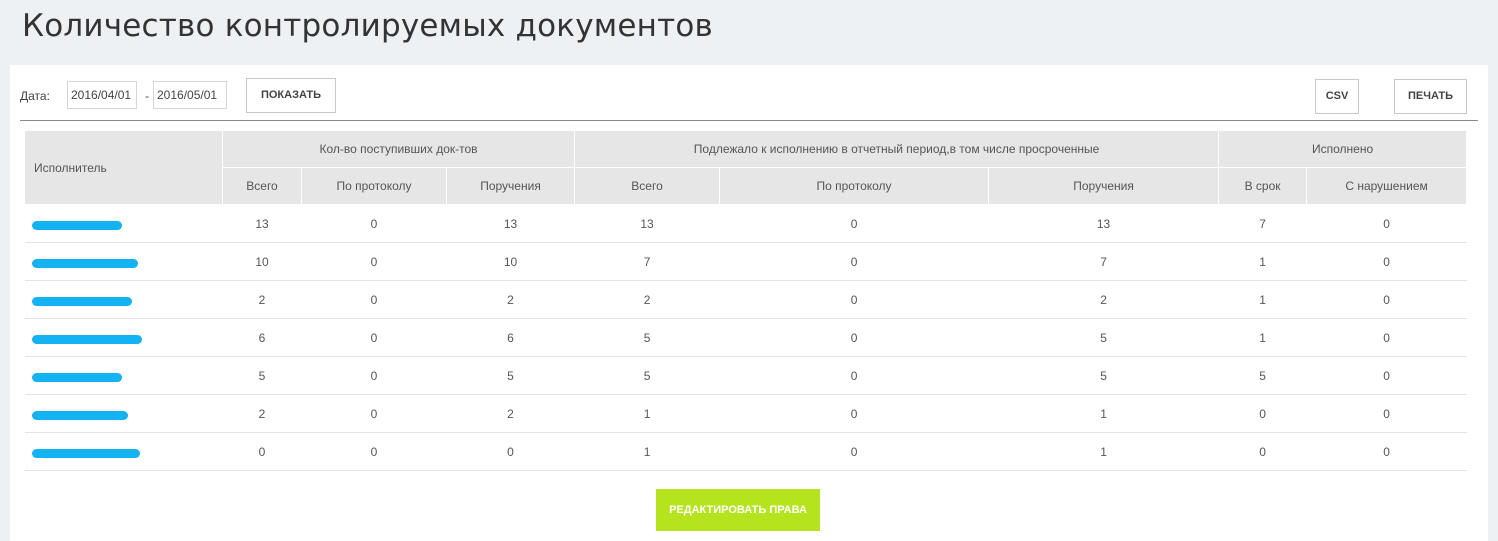  What do you see at coordinates (1337, 96) in the screenshot?
I see `csv-button: CSV` at bounding box center [1337, 96].